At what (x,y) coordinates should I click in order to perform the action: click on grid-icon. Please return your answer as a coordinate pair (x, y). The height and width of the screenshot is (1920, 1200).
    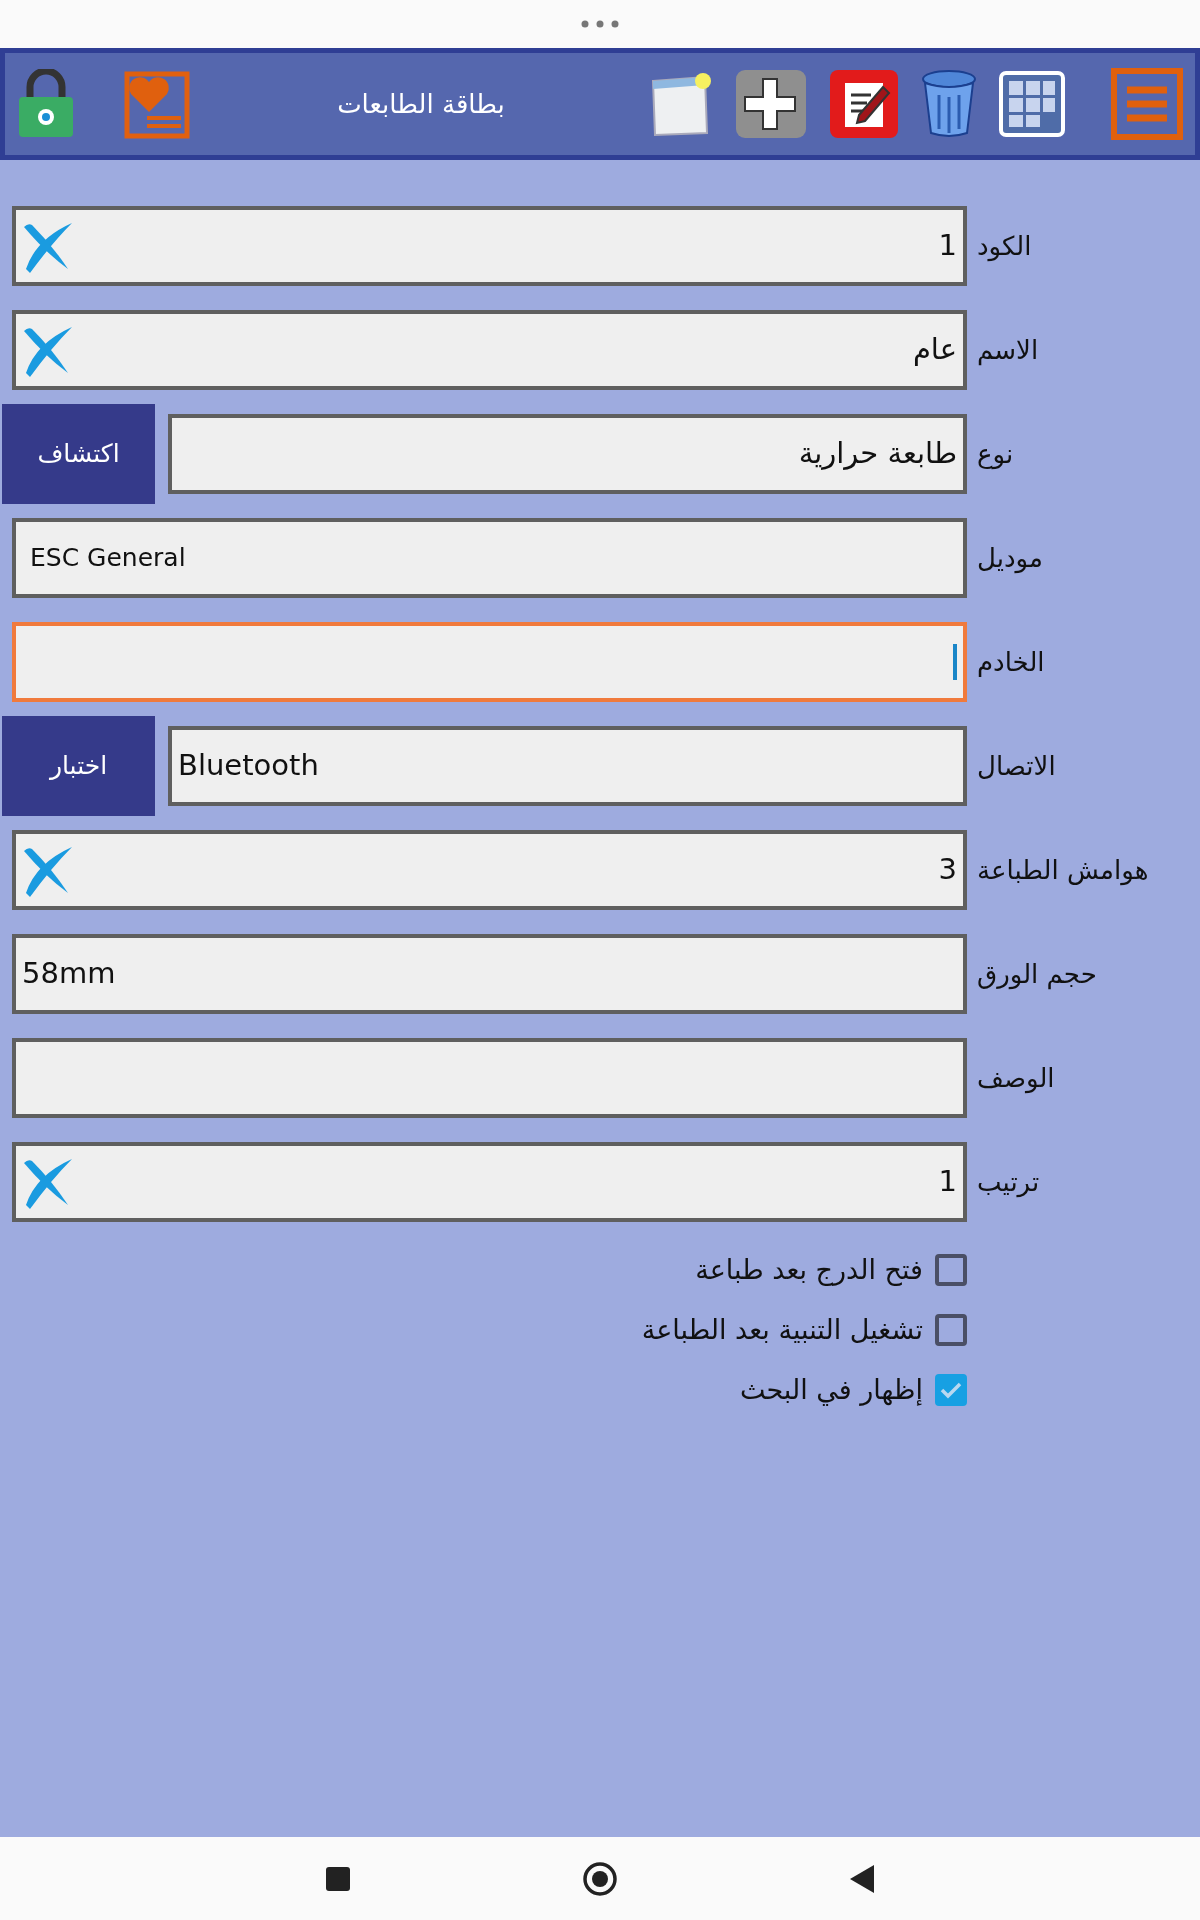
    Looking at the image, I should click on (1032, 104).